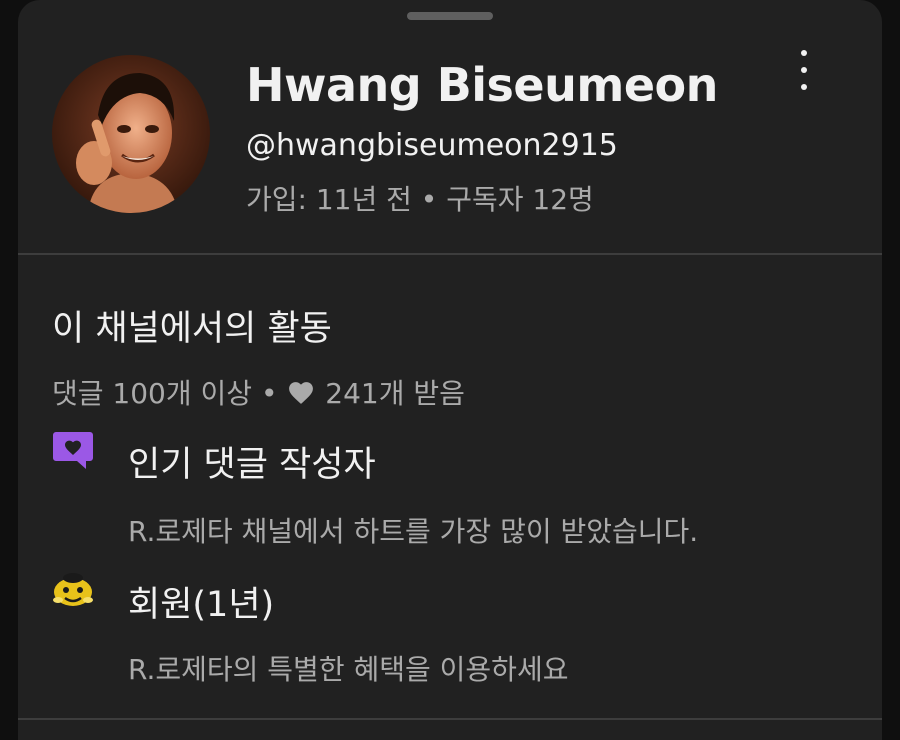  Describe the element at coordinates (432, 145) in the screenshot. I see `channel-handle: @hwangbiseumeon2915` at that location.